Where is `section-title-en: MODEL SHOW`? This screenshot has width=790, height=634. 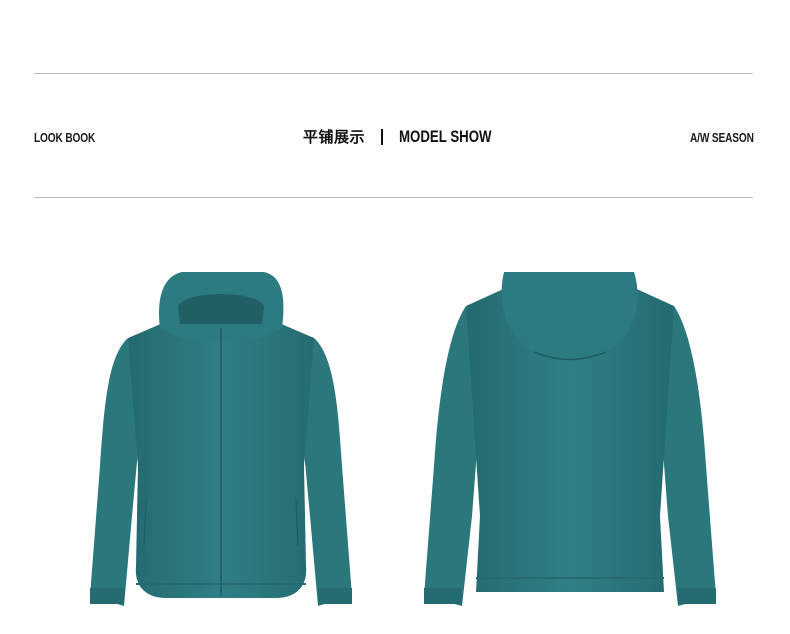
section-title-en: MODEL SHOW is located at coordinates (445, 136).